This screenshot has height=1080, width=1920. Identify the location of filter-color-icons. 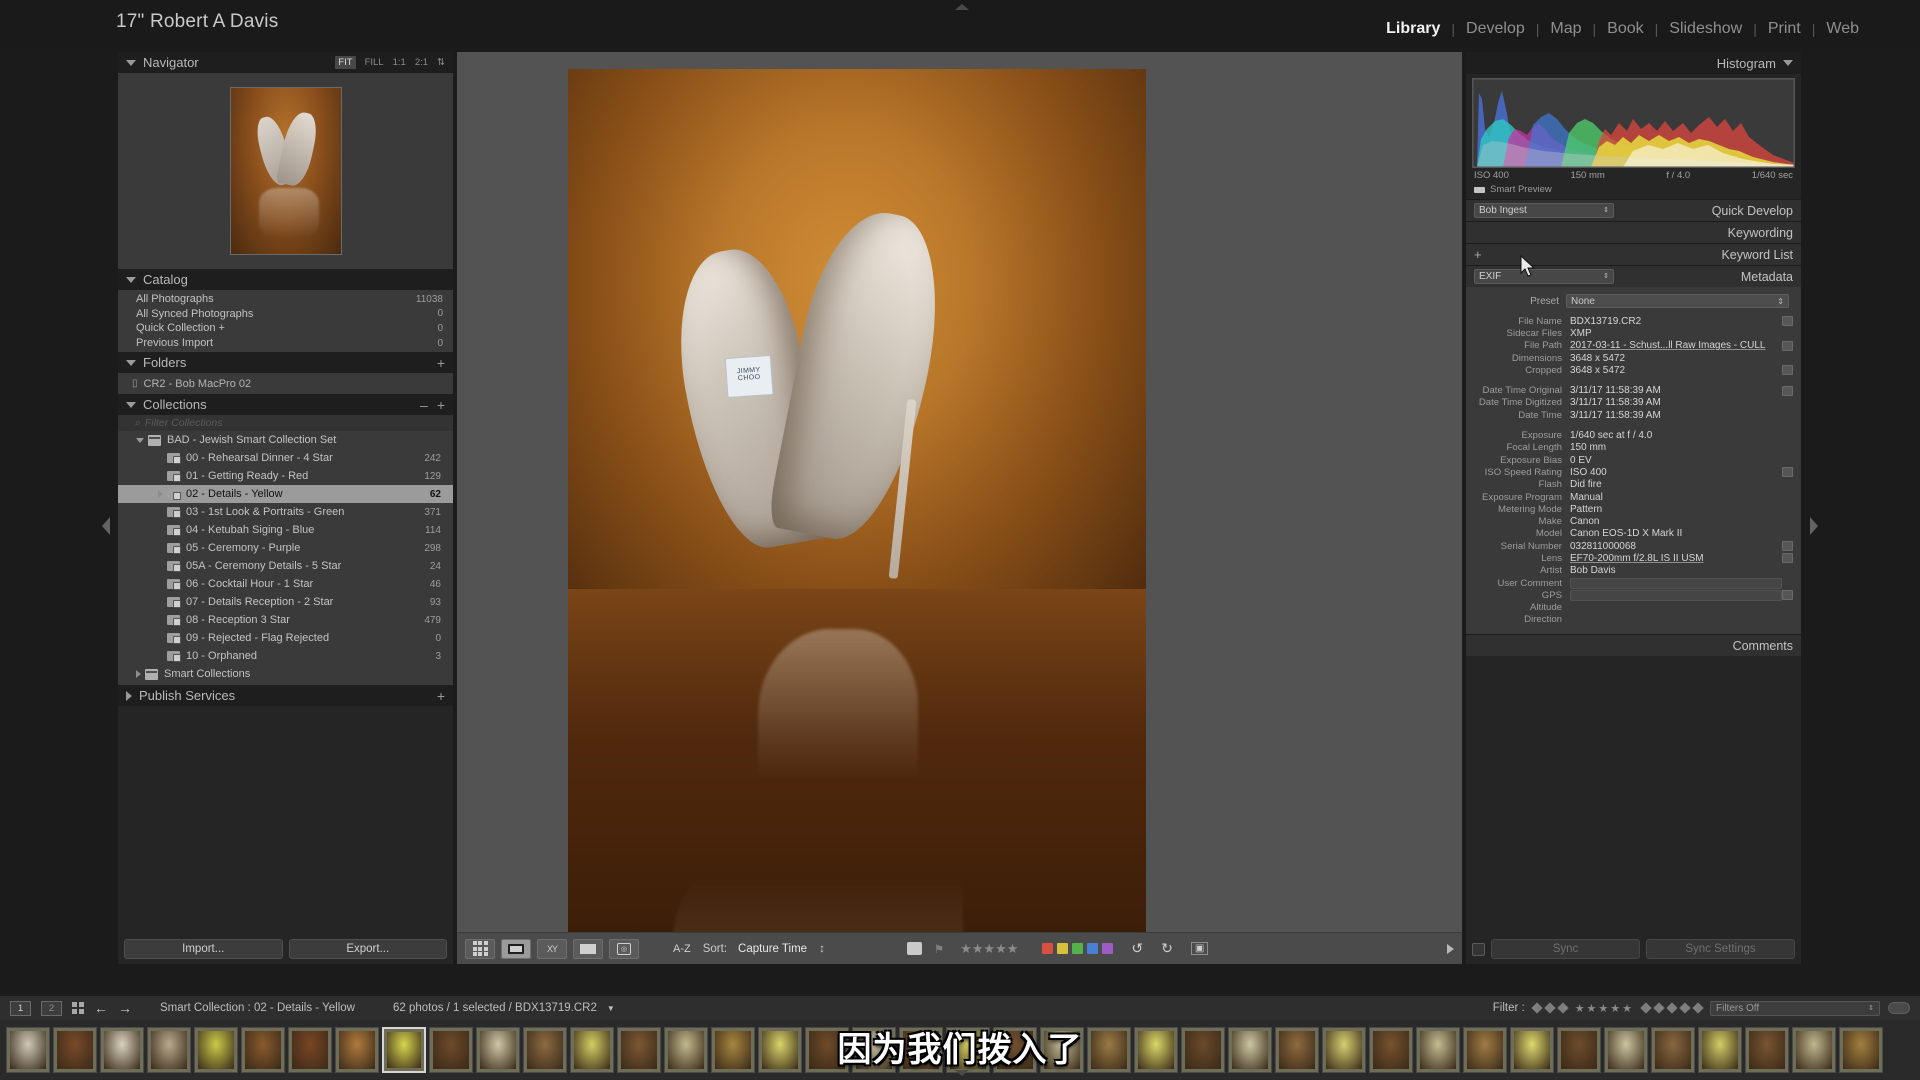
(1672, 1008).